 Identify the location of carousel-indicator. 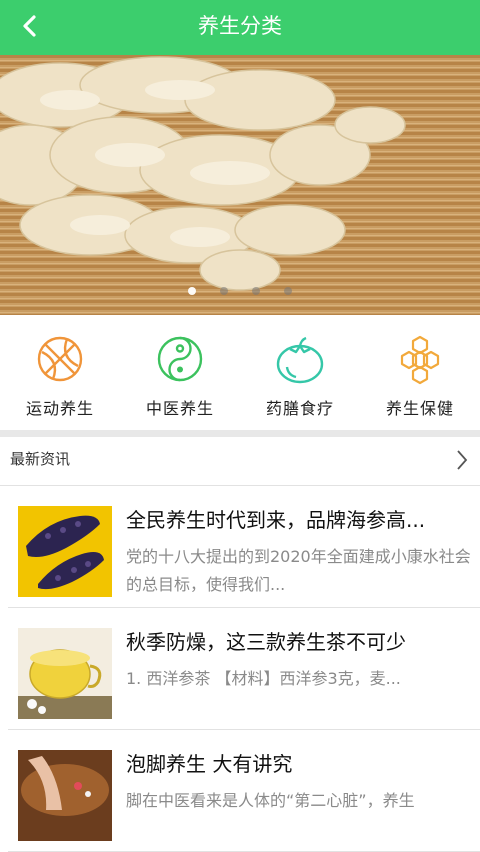
(240, 291).